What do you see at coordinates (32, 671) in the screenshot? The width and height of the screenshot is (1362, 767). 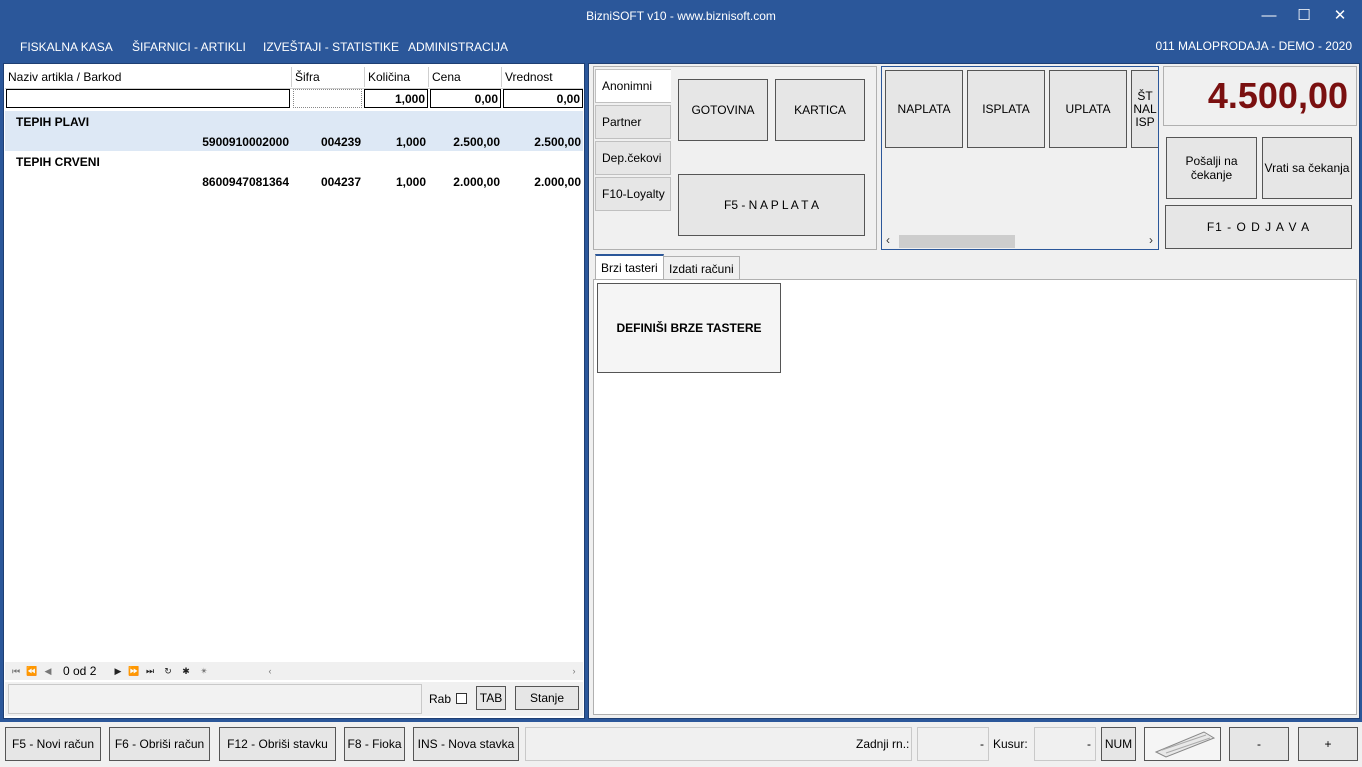 I see `nav-prev-page-icon: ⏪` at bounding box center [32, 671].